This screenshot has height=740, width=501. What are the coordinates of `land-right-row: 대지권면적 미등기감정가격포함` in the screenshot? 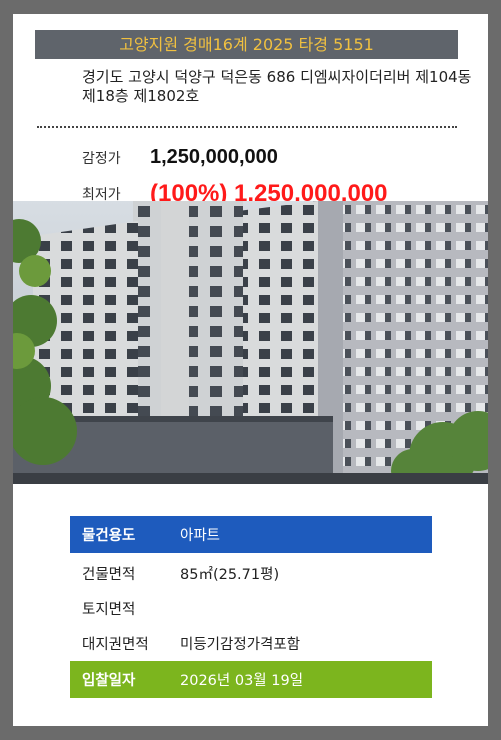 It's located at (251, 643).